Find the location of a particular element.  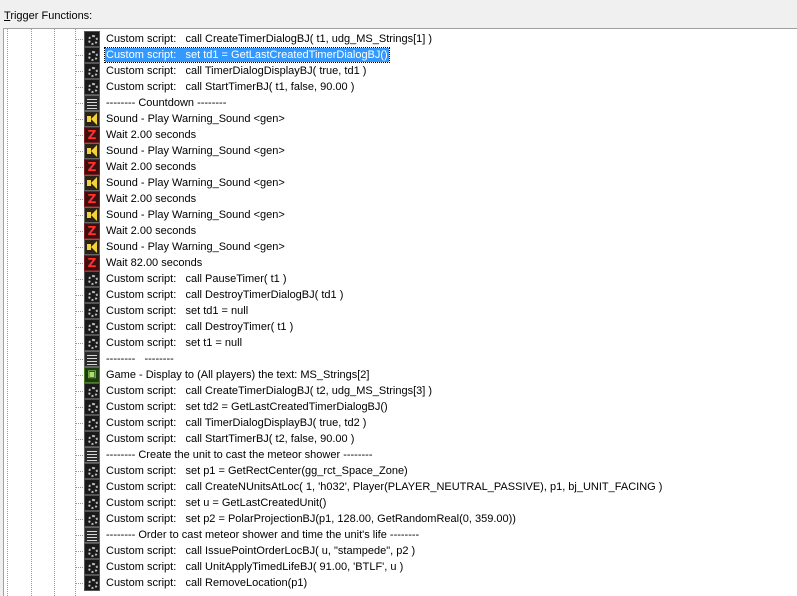

tree-row: Custom script: call RemoveLocation(p1) is located at coordinates (429, 583).